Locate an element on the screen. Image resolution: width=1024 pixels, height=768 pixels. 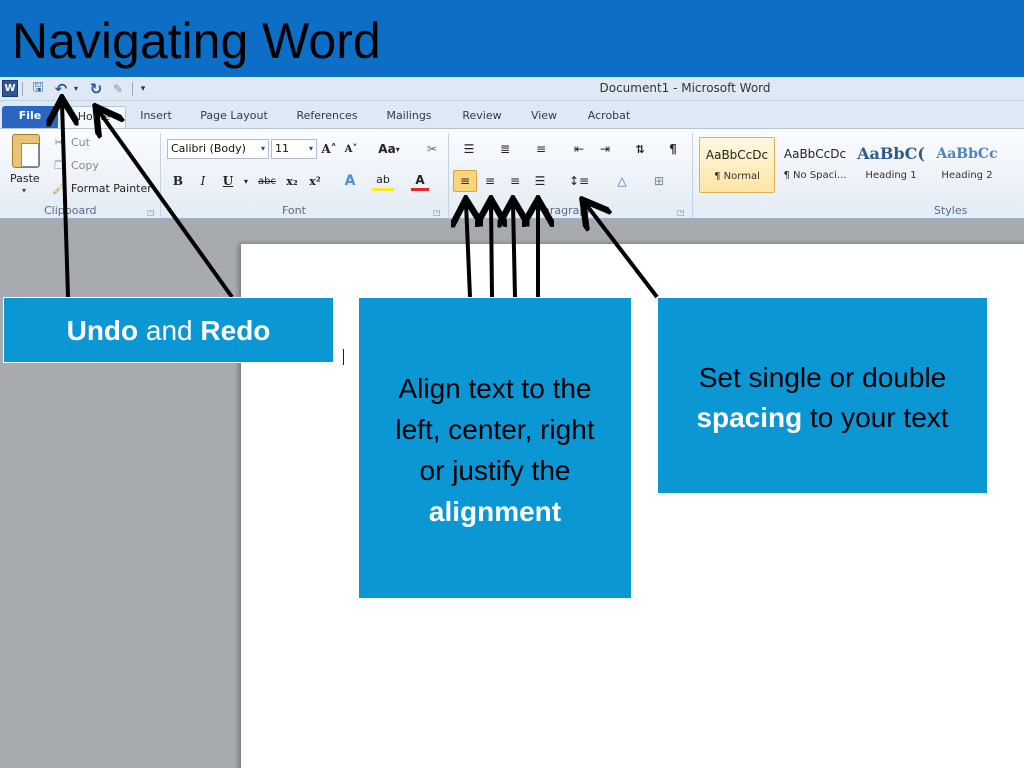
styles-group-label: Styles is located at coordinates (951, 210).